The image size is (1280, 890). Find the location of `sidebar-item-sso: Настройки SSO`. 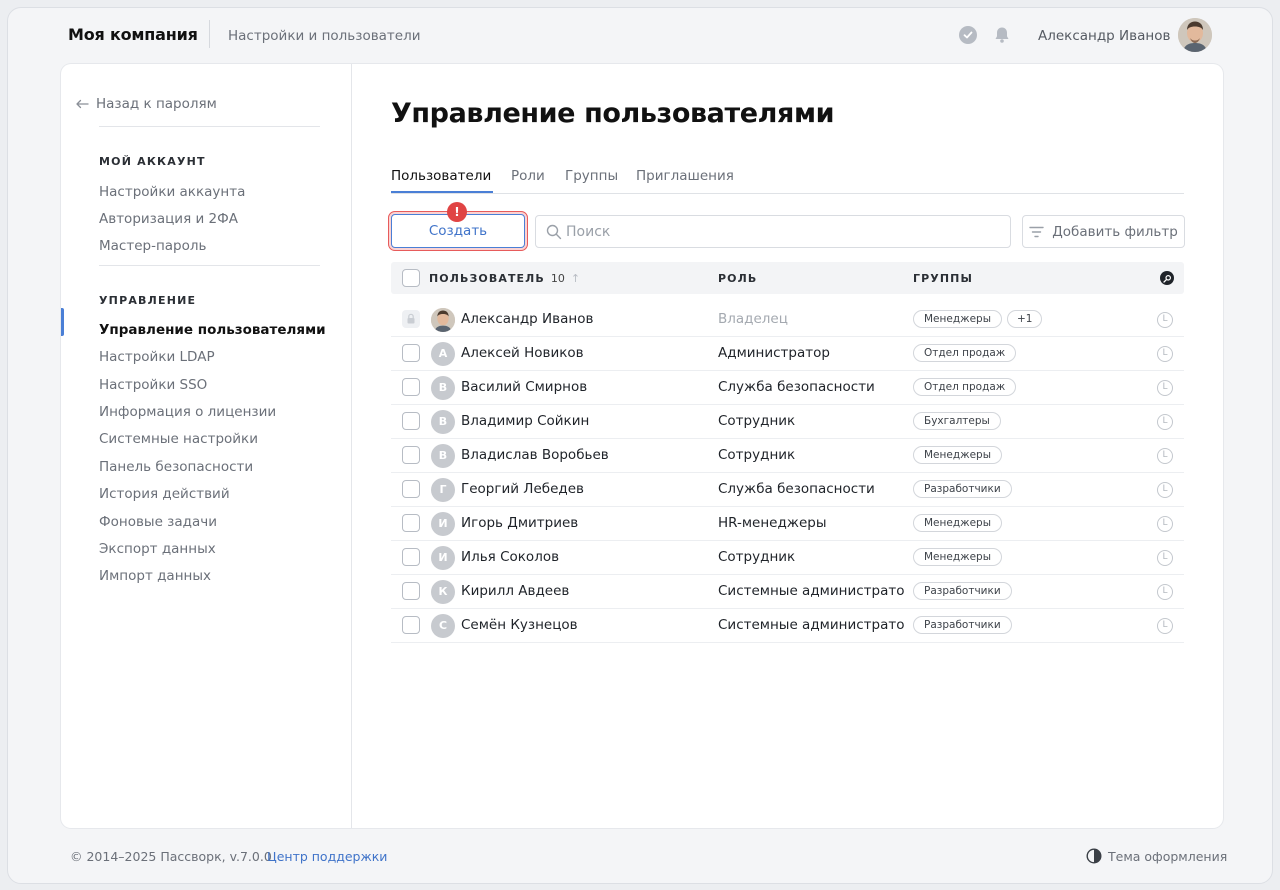

sidebar-item-sso: Настройки SSO is located at coordinates (153, 385).